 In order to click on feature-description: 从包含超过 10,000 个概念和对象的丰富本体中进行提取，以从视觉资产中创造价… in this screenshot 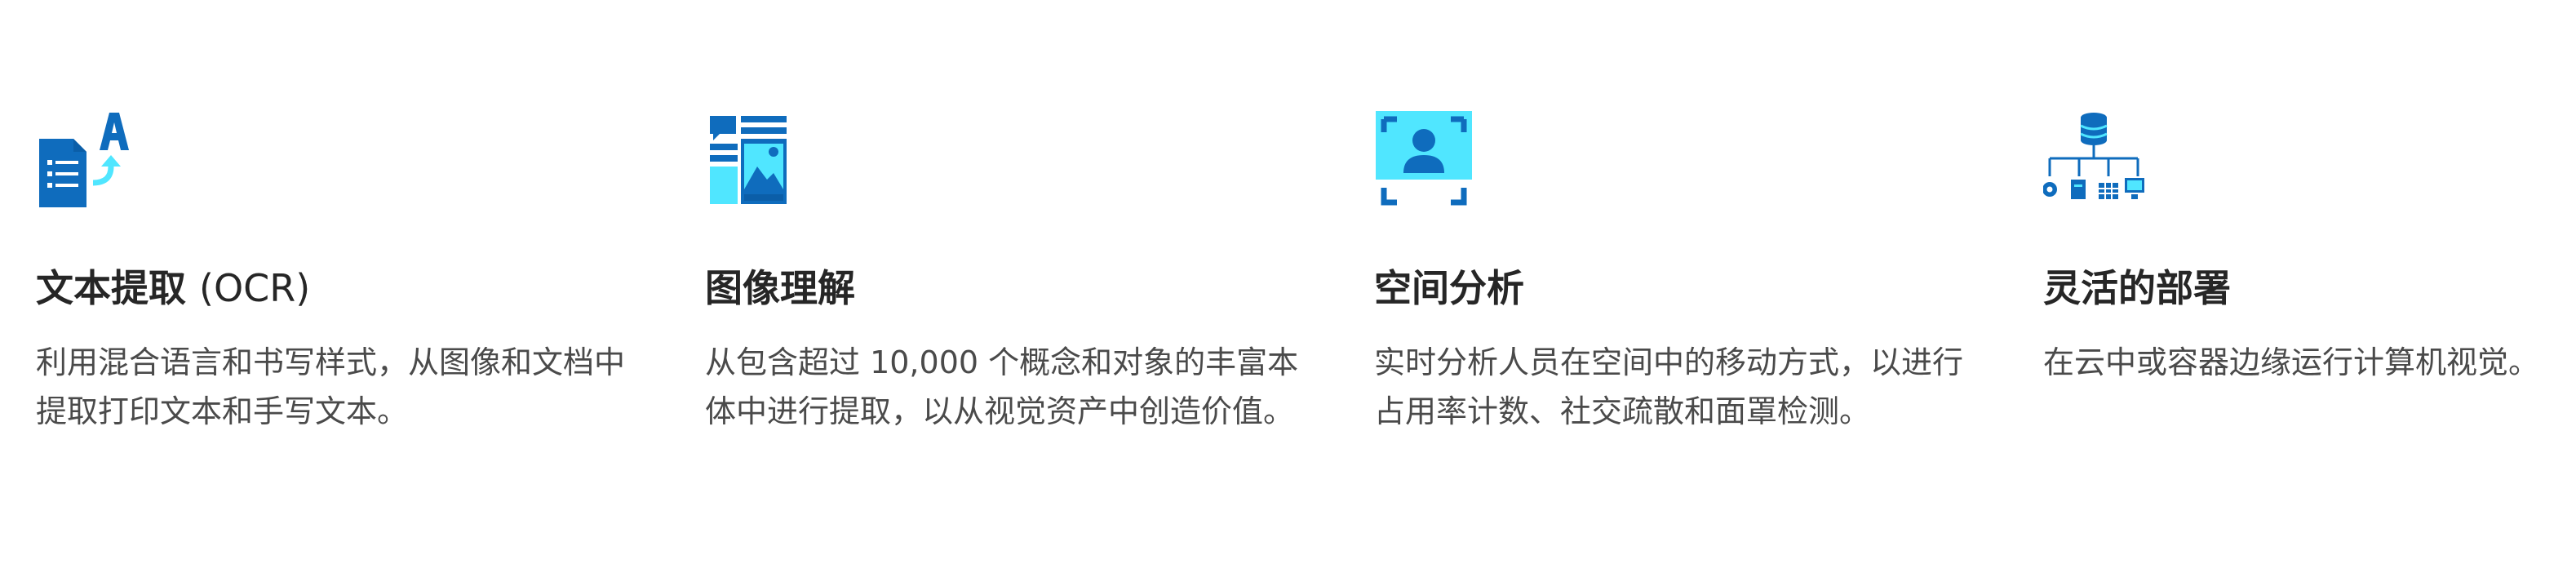, I will do `click(1002, 387)`.